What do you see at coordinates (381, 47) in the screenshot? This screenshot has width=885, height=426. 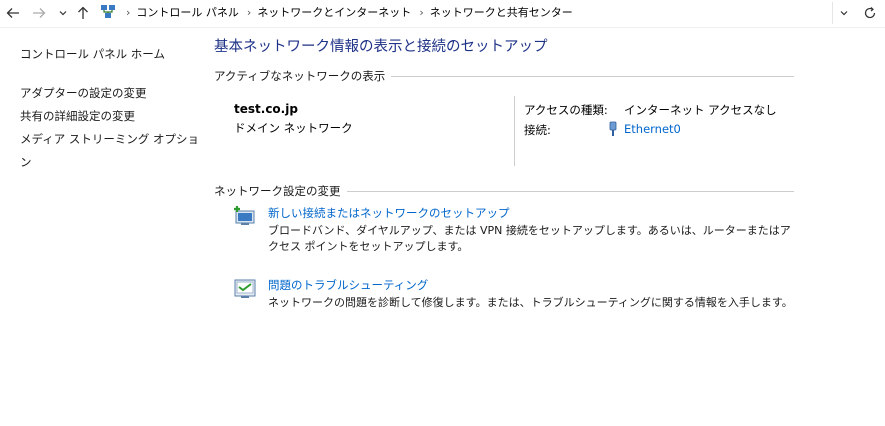 I see `page-title: 基本ネットワーク情報の表示と接続のセットアップ` at bounding box center [381, 47].